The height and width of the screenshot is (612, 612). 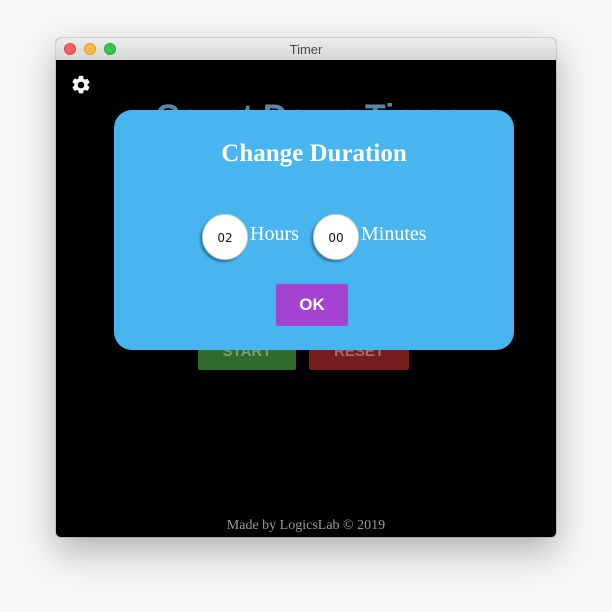 I want to click on hours-label: Hours, so click(x=274, y=234).